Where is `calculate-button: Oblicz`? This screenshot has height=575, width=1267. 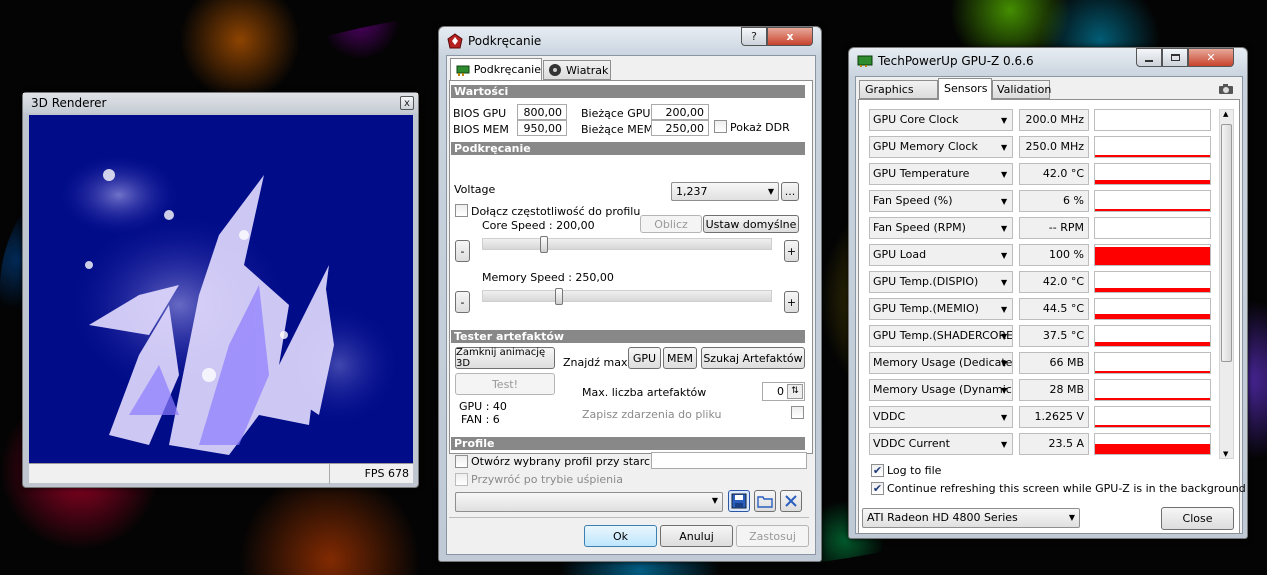 calculate-button: Oblicz is located at coordinates (671, 224).